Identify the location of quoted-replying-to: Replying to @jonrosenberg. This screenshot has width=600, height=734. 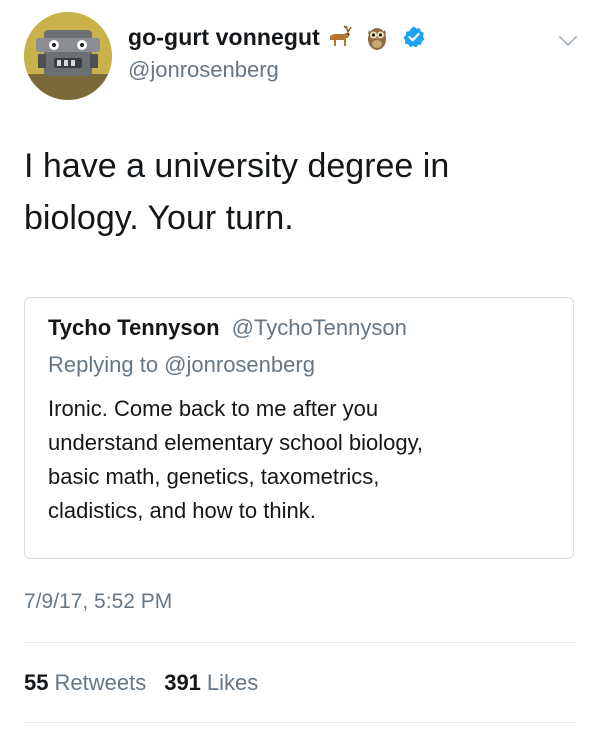
(181, 364).